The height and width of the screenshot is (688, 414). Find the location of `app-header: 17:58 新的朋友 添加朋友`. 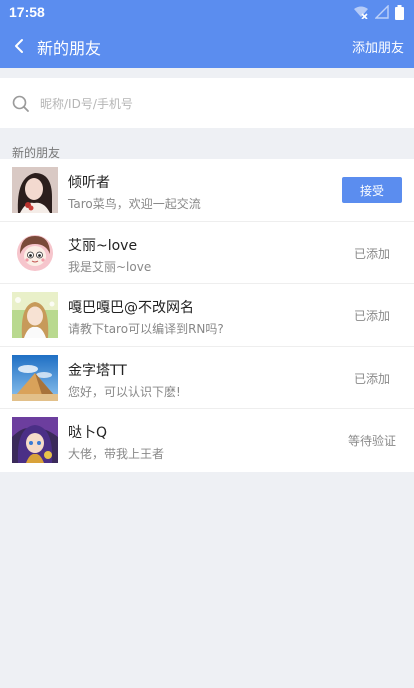

app-header: 17:58 新的朋友 添加朋友 is located at coordinates (207, 34).